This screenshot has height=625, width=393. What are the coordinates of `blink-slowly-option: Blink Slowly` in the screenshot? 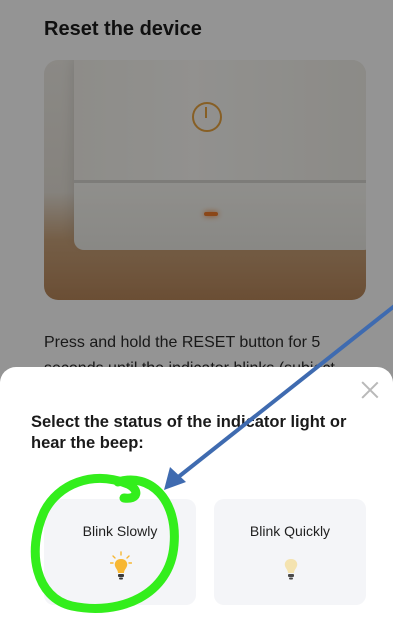 It's located at (120, 552).